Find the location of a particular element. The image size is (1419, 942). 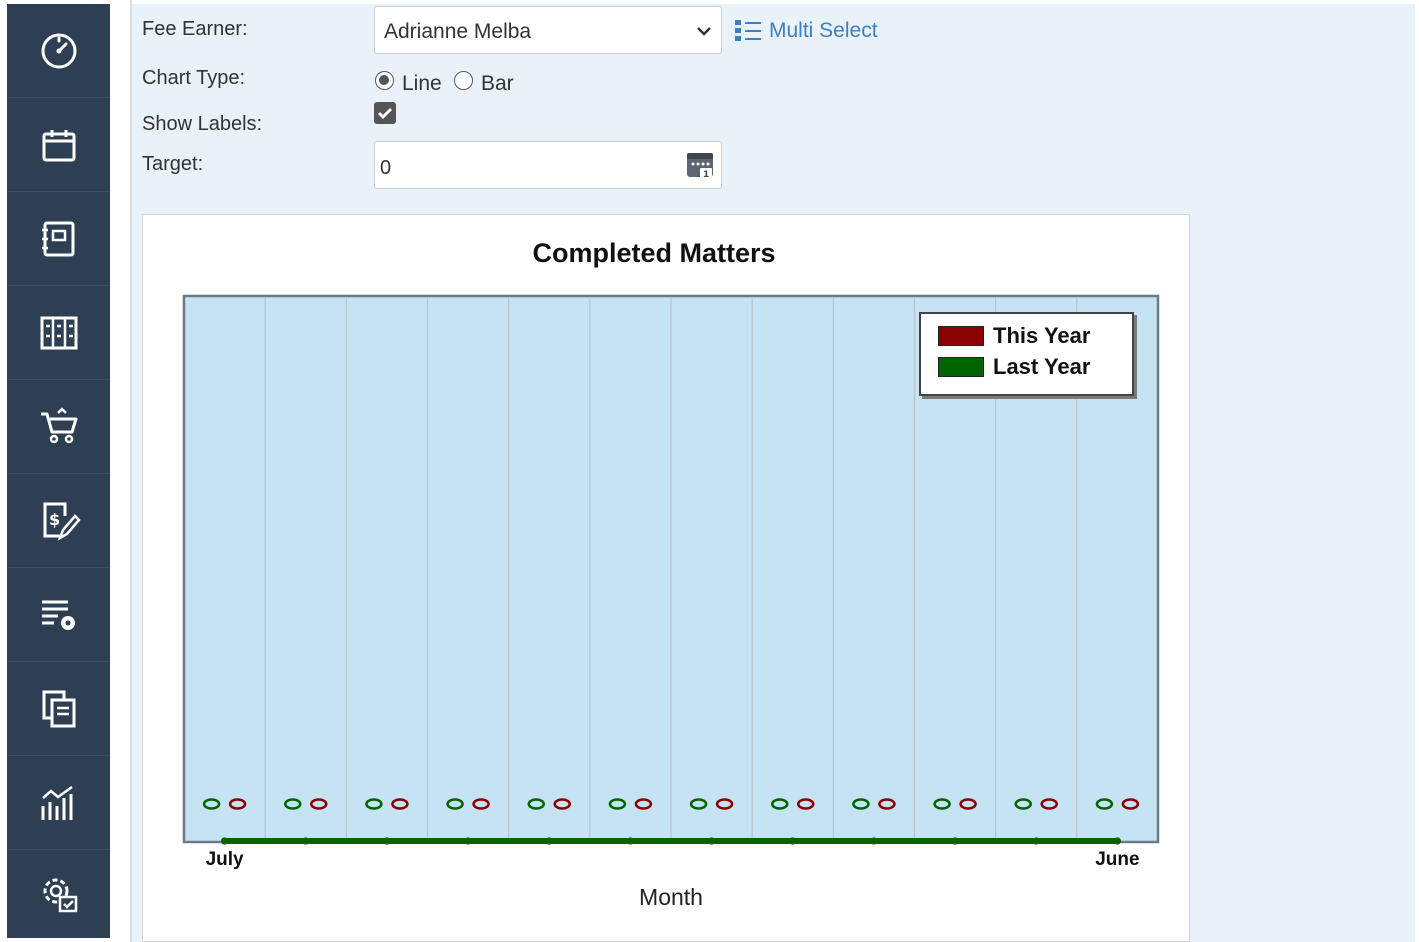

legend-label-this-year: This Year is located at coordinates (1042, 335).